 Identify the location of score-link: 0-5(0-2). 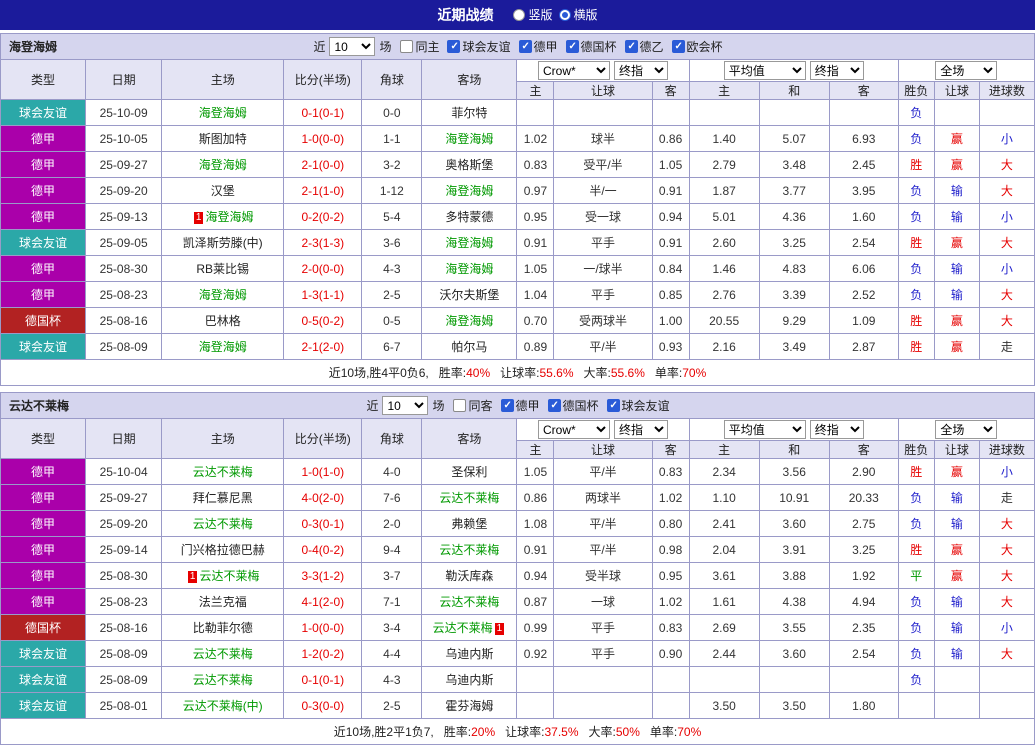
(322, 321).